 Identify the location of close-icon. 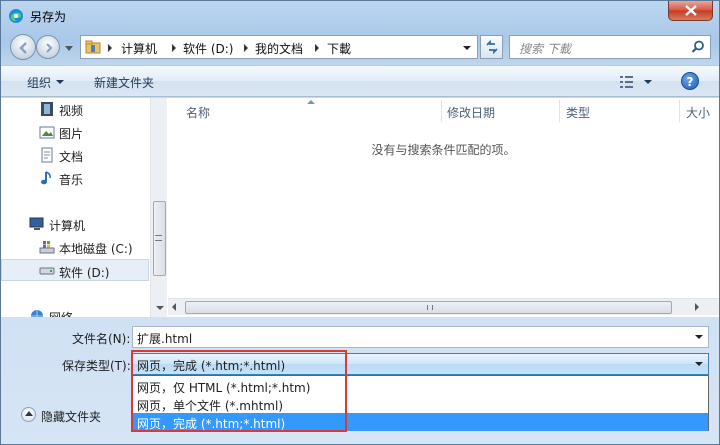
(691, 10).